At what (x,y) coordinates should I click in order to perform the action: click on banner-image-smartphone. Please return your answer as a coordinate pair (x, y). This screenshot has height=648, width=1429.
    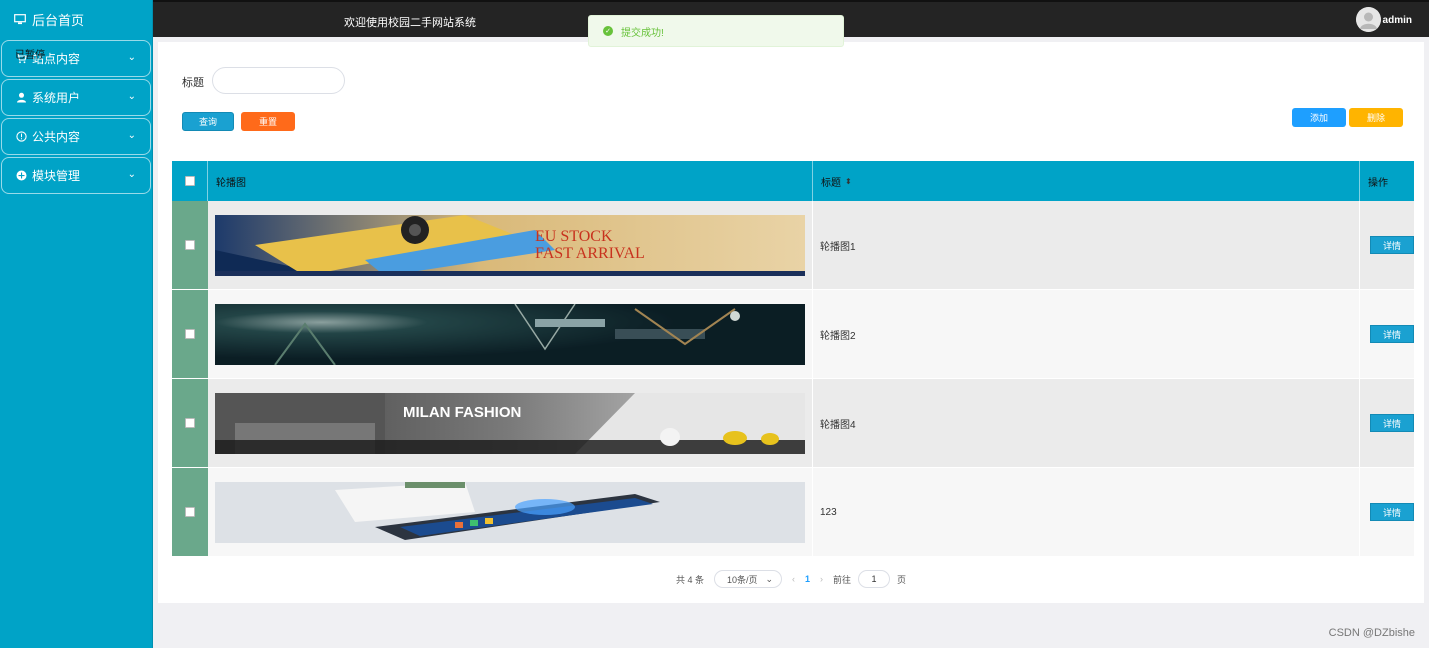
    Looking at the image, I should click on (510, 512).